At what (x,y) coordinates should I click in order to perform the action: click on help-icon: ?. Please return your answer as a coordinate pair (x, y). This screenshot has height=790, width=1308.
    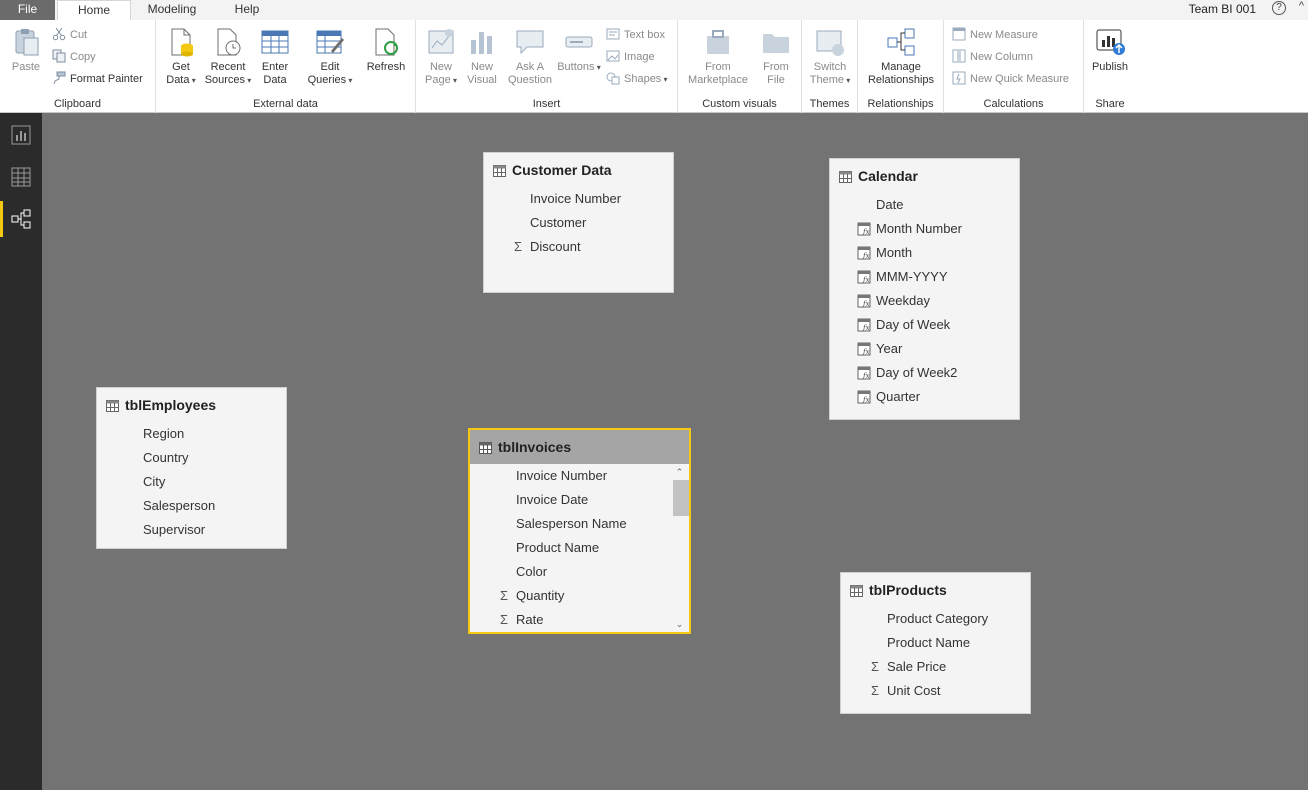
    Looking at the image, I should click on (1279, 8).